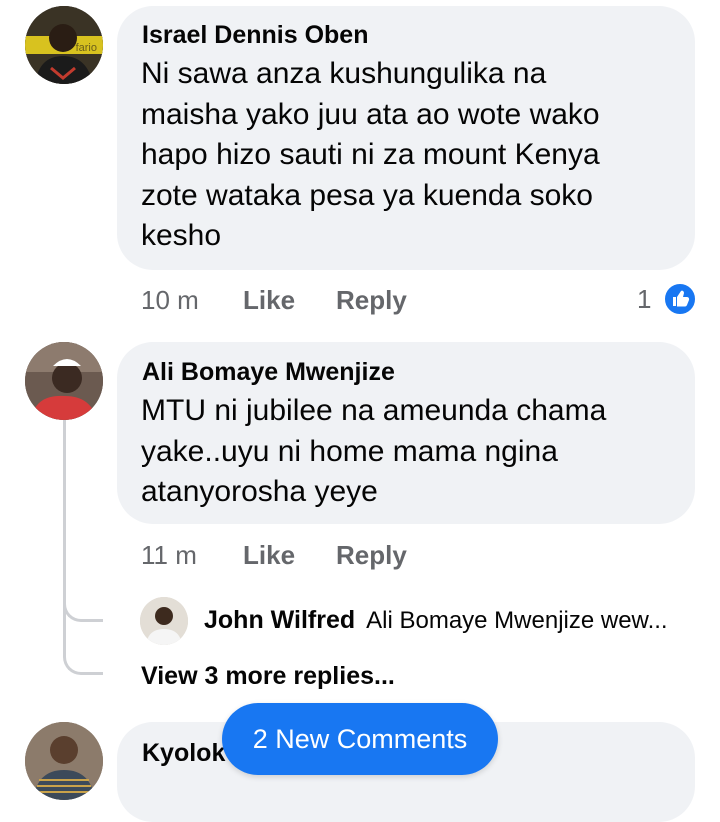 This screenshot has height=822, width=720. Describe the element at coordinates (279, 620) in the screenshot. I see `reply-author: John Wilfred` at that location.